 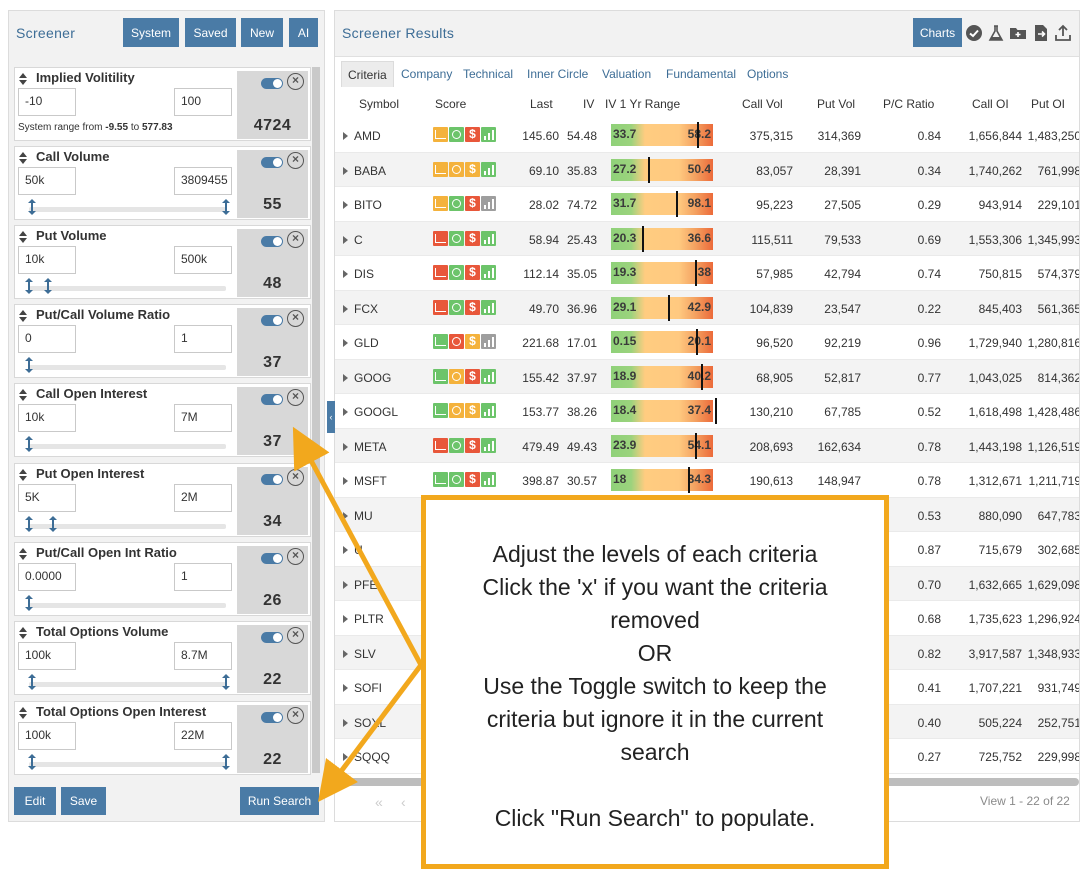 What do you see at coordinates (370, 481) in the screenshot?
I see `symbol: MSFT` at bounding box center [370, 481].